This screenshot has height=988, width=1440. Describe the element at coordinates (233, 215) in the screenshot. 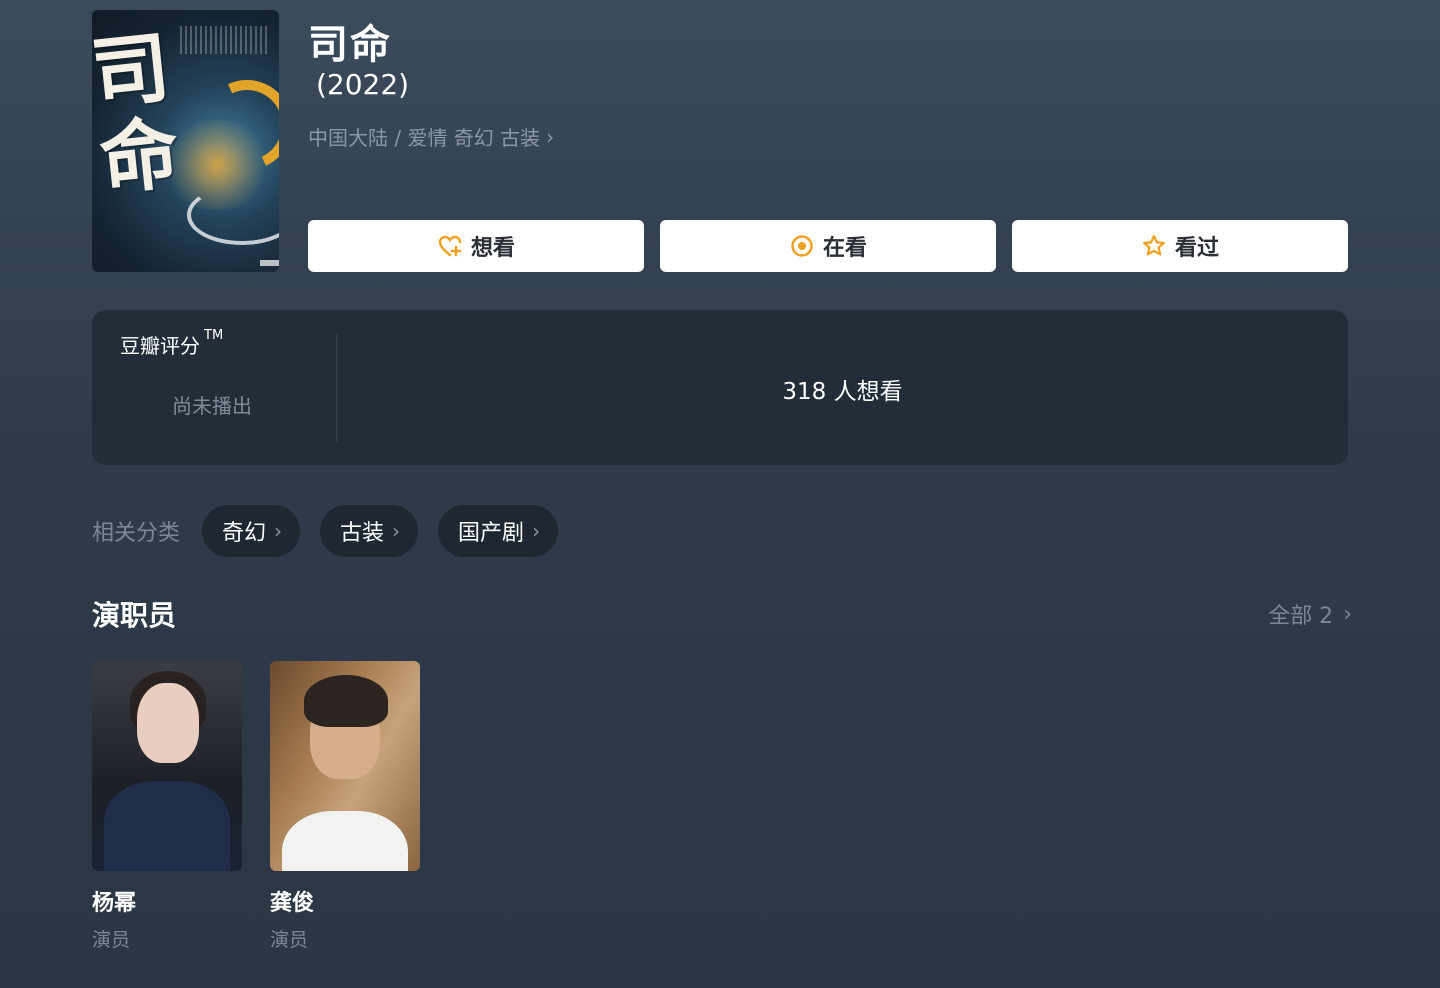

I see `poster-swirl` at that location.